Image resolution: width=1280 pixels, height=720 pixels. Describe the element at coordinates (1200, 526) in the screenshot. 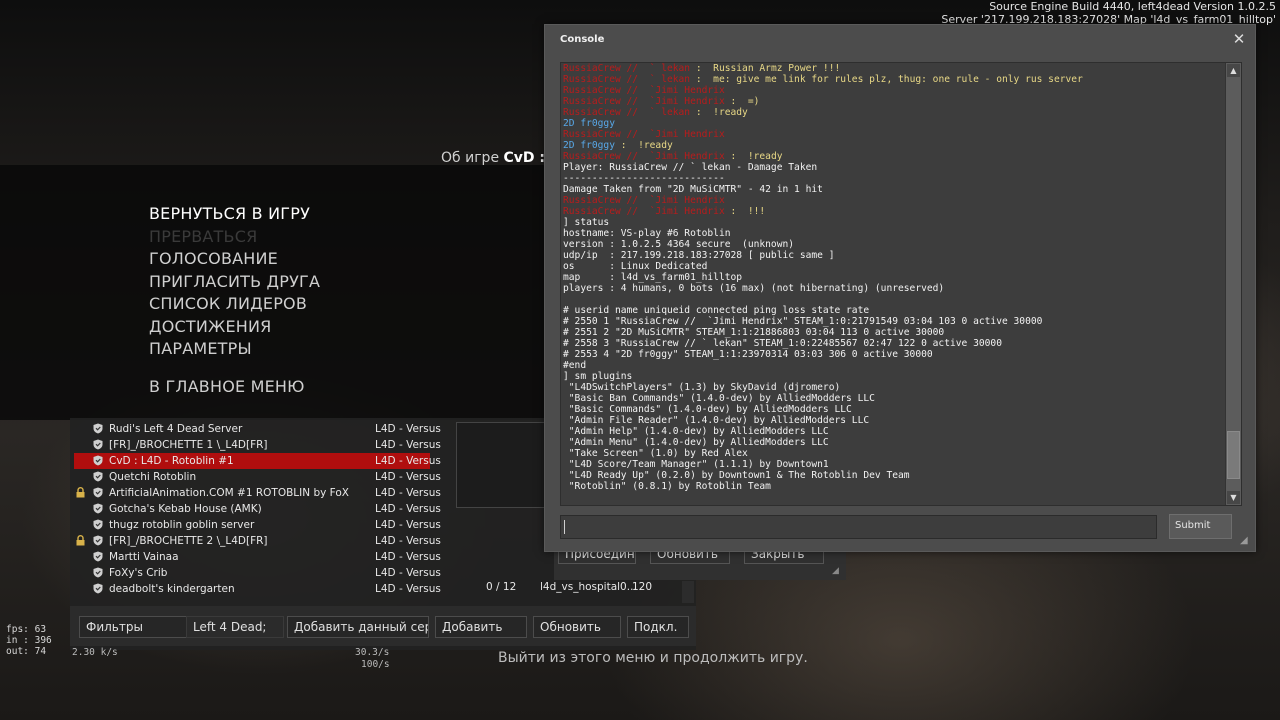

I see `submit-button: Submit` at that location.